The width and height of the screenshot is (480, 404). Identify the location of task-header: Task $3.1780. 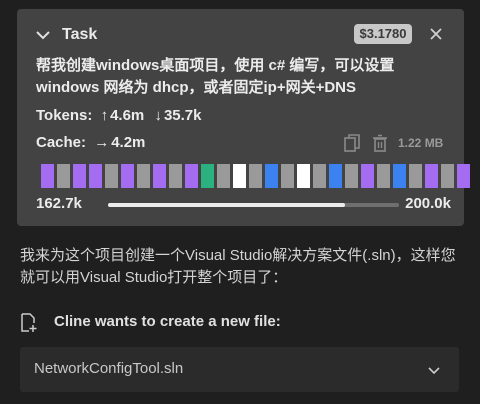
(240, 34).